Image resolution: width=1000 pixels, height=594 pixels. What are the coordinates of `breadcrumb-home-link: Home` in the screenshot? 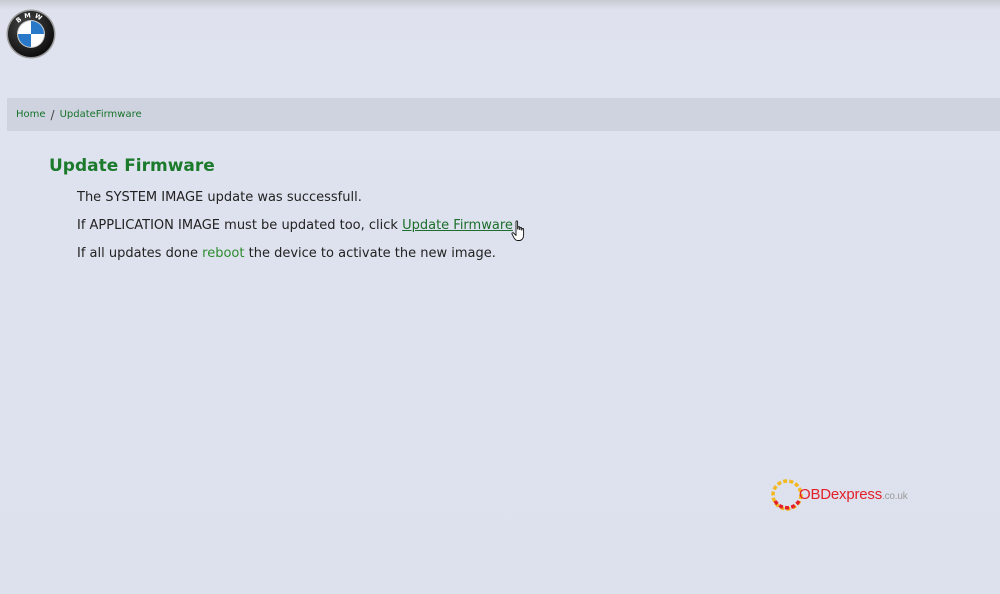 It's located at (31, 114).